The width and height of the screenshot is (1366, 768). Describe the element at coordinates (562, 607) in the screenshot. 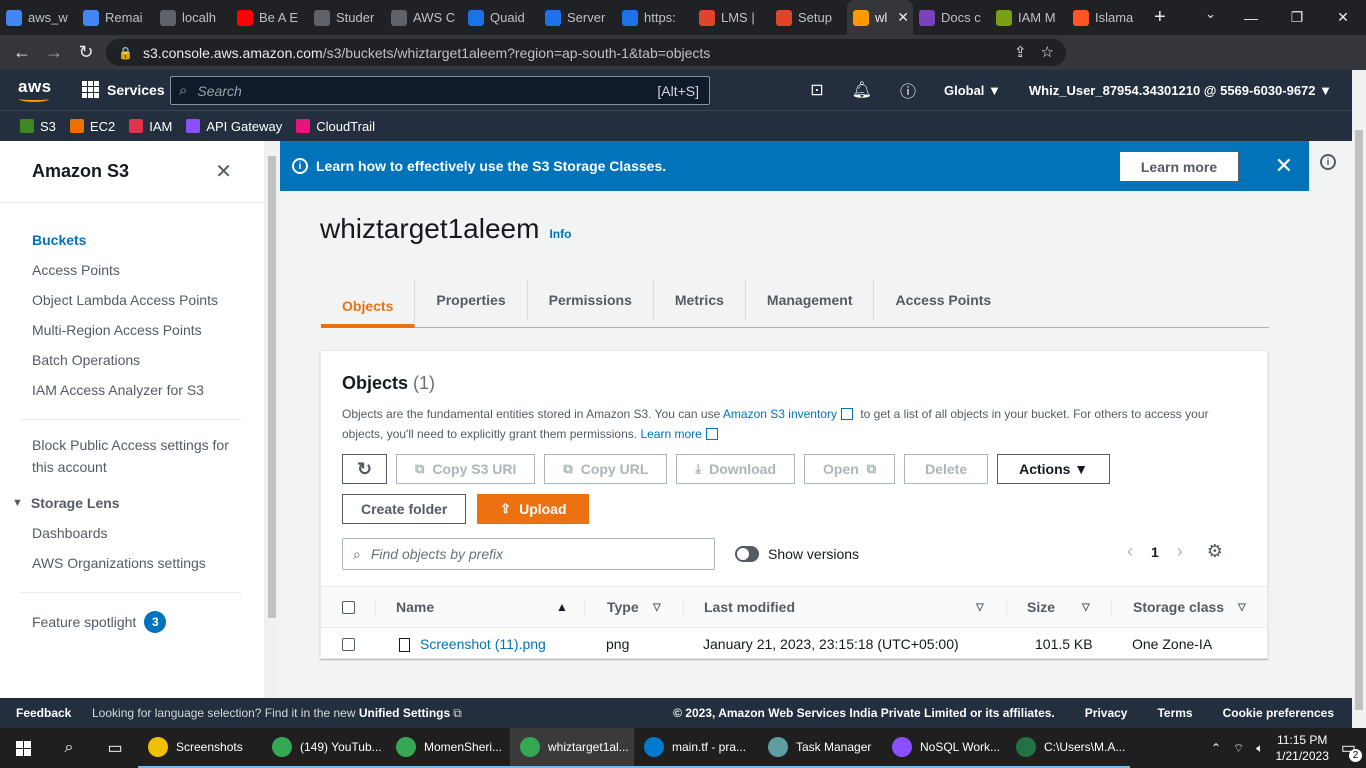

I see `sort-ascending-icon: ▲` at that location.